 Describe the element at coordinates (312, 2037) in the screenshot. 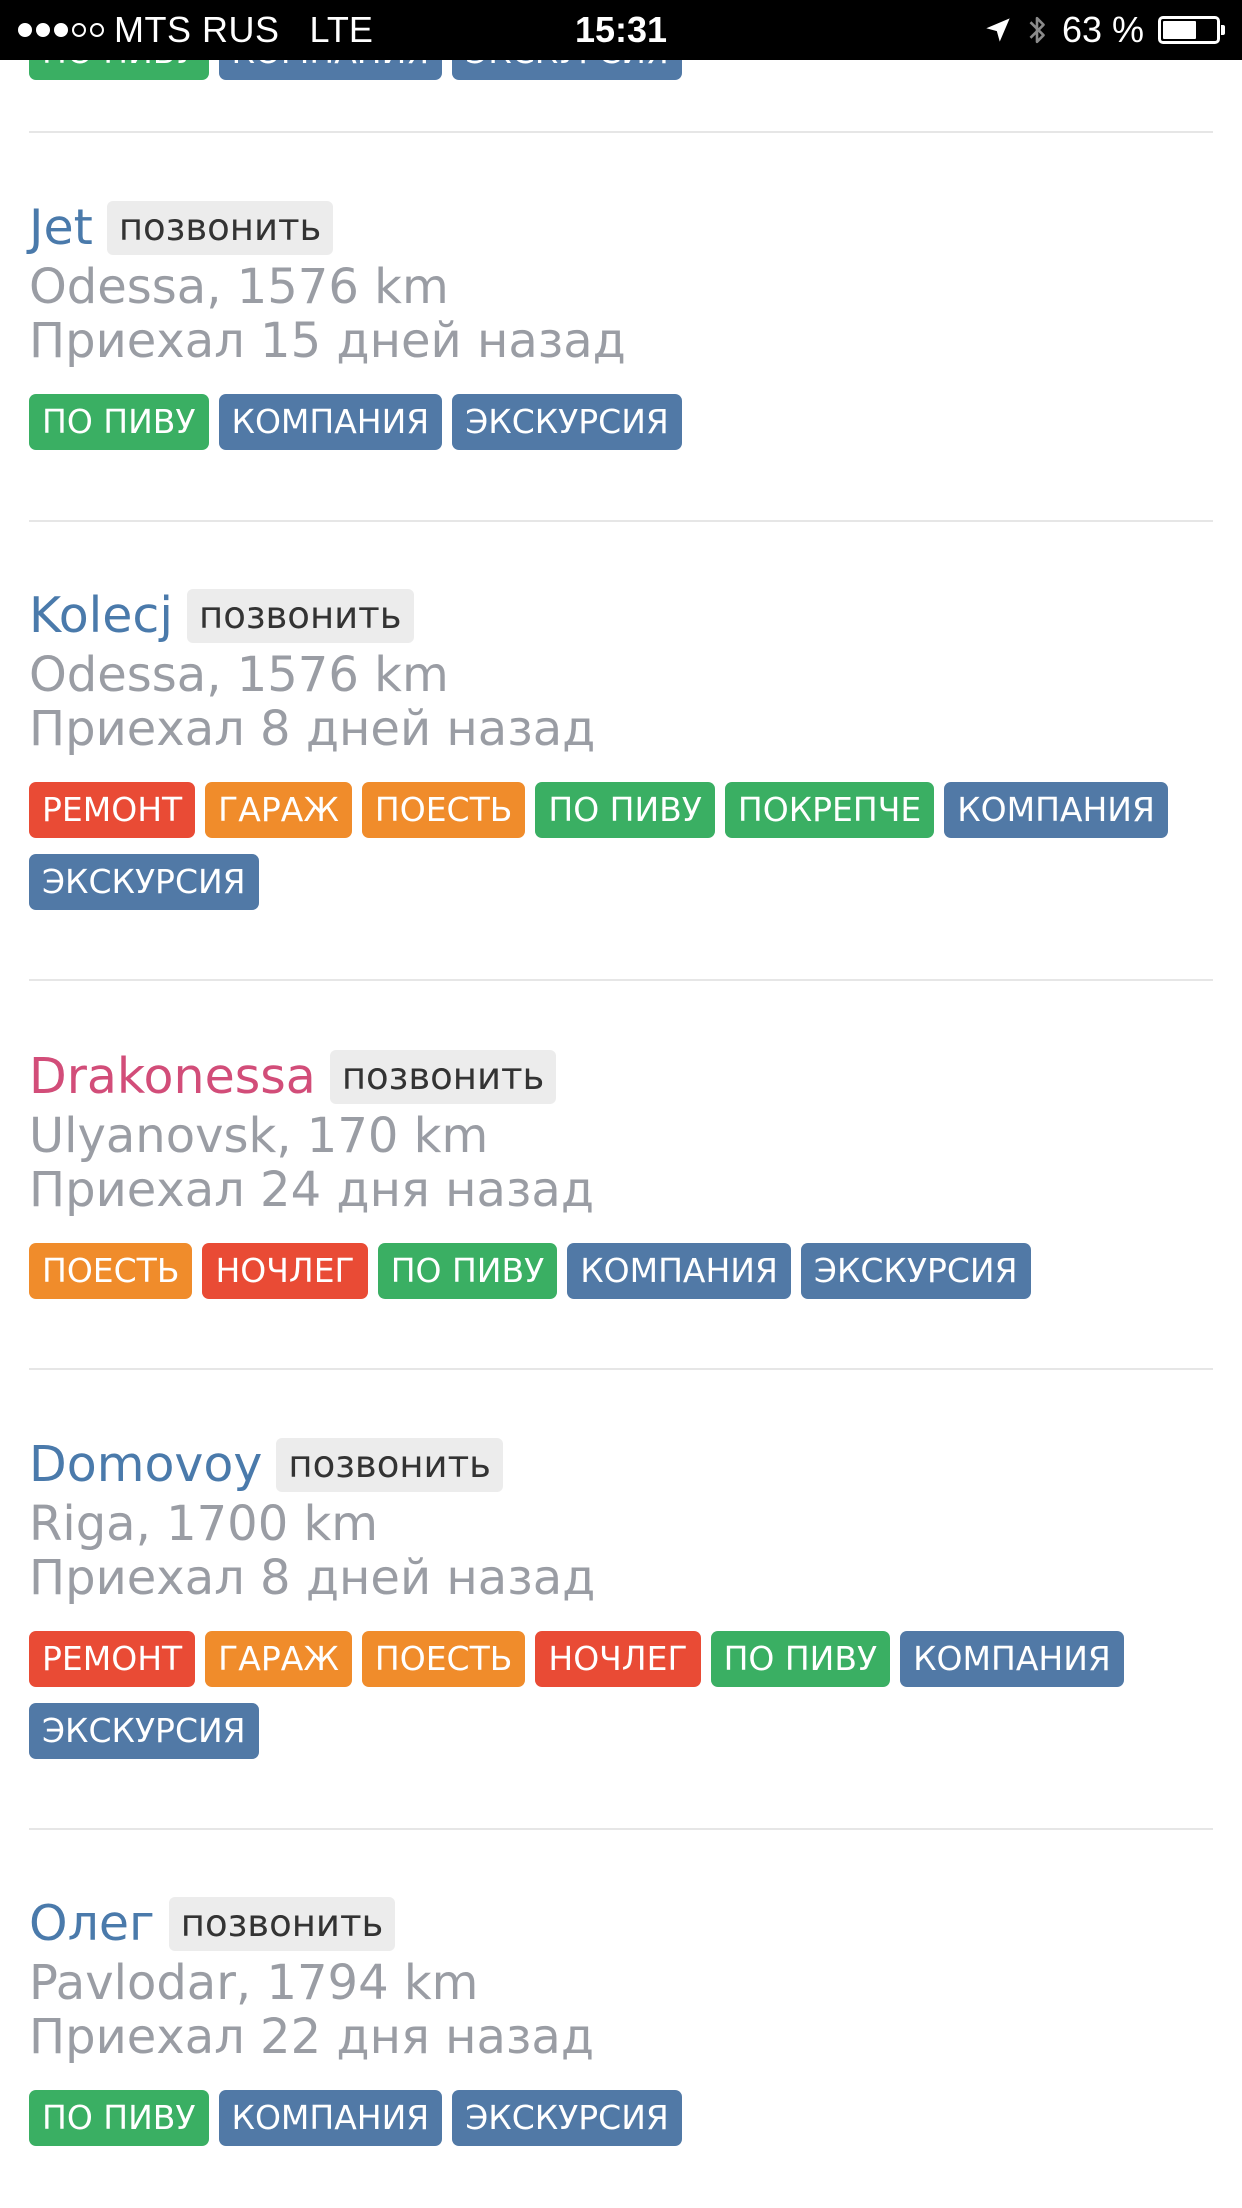

I see `arrived-time: Приехал 22 дня назад` at that location.